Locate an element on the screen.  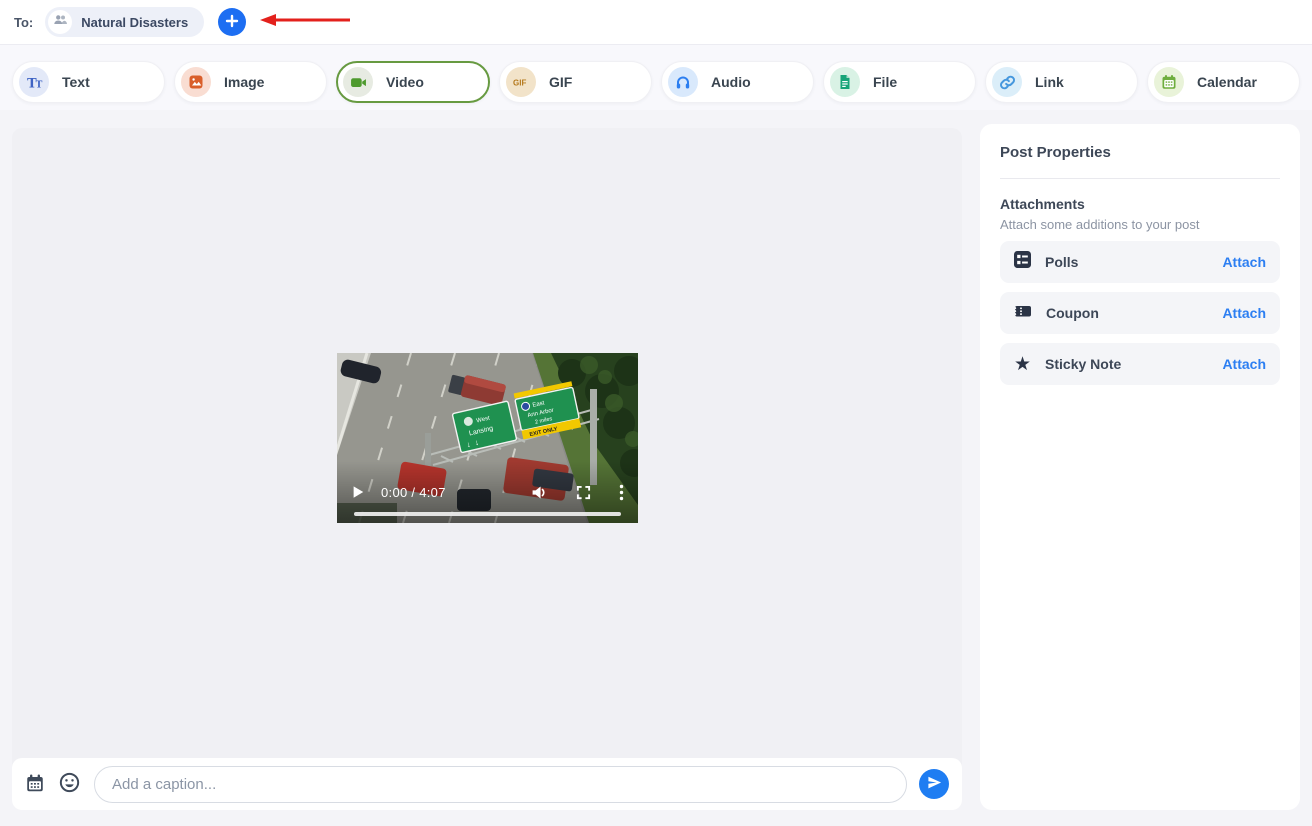
emoji-smile-icon is located at coordinates (69, 784).